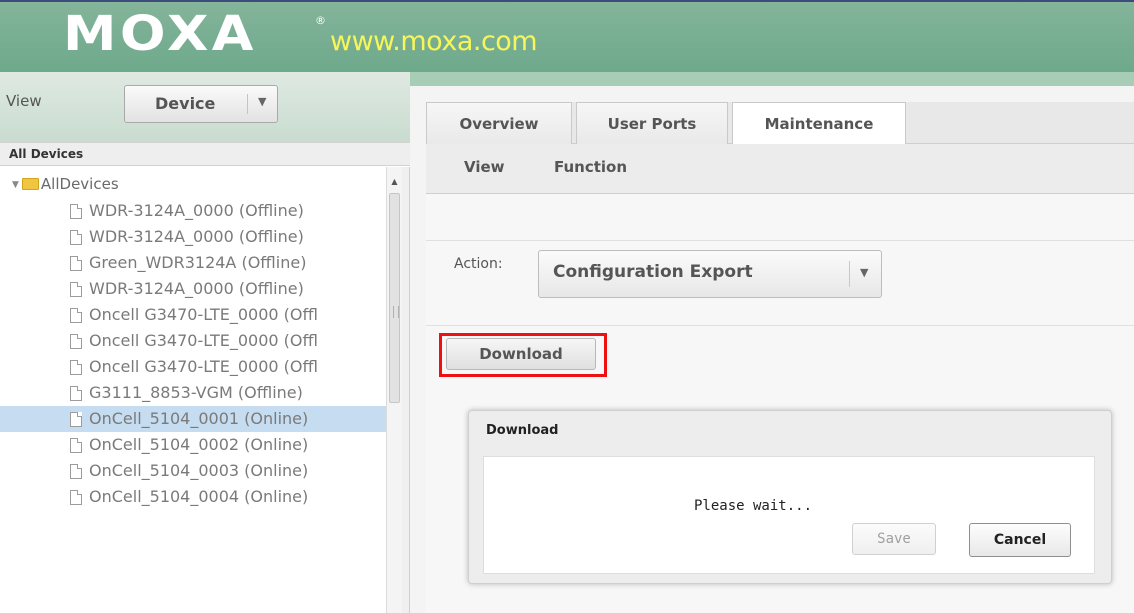  I want to click on action-select: Configuration Export ▼, so click(710, 274).